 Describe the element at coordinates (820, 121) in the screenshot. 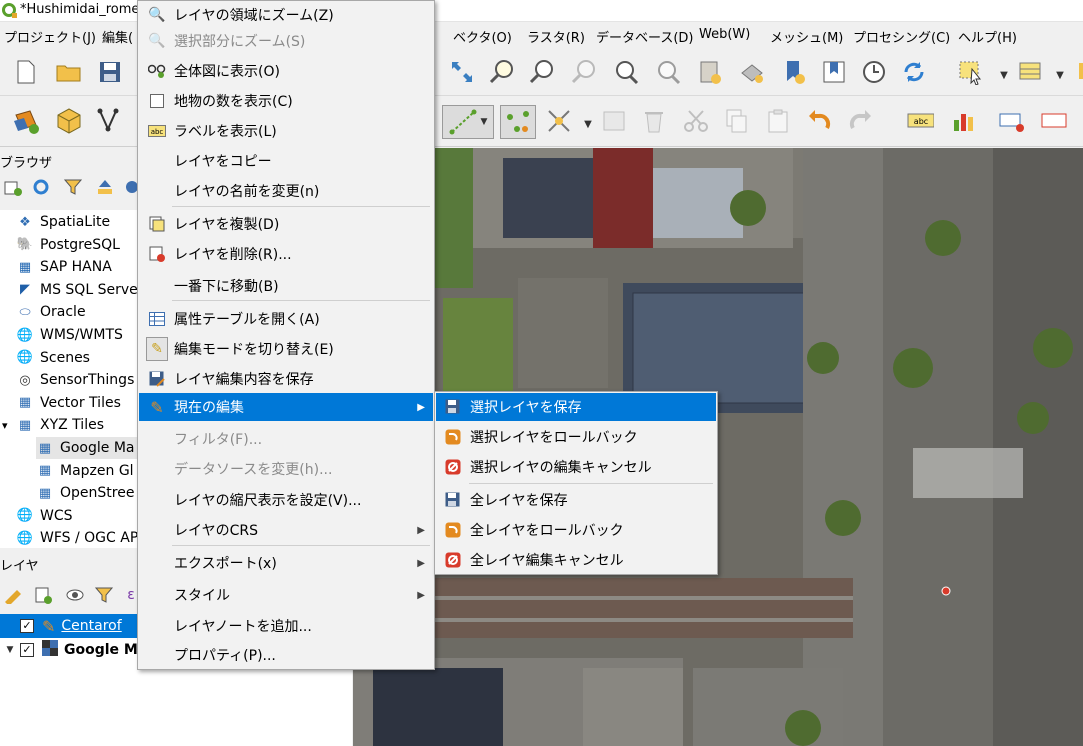

I see `undo-icon` at that location.